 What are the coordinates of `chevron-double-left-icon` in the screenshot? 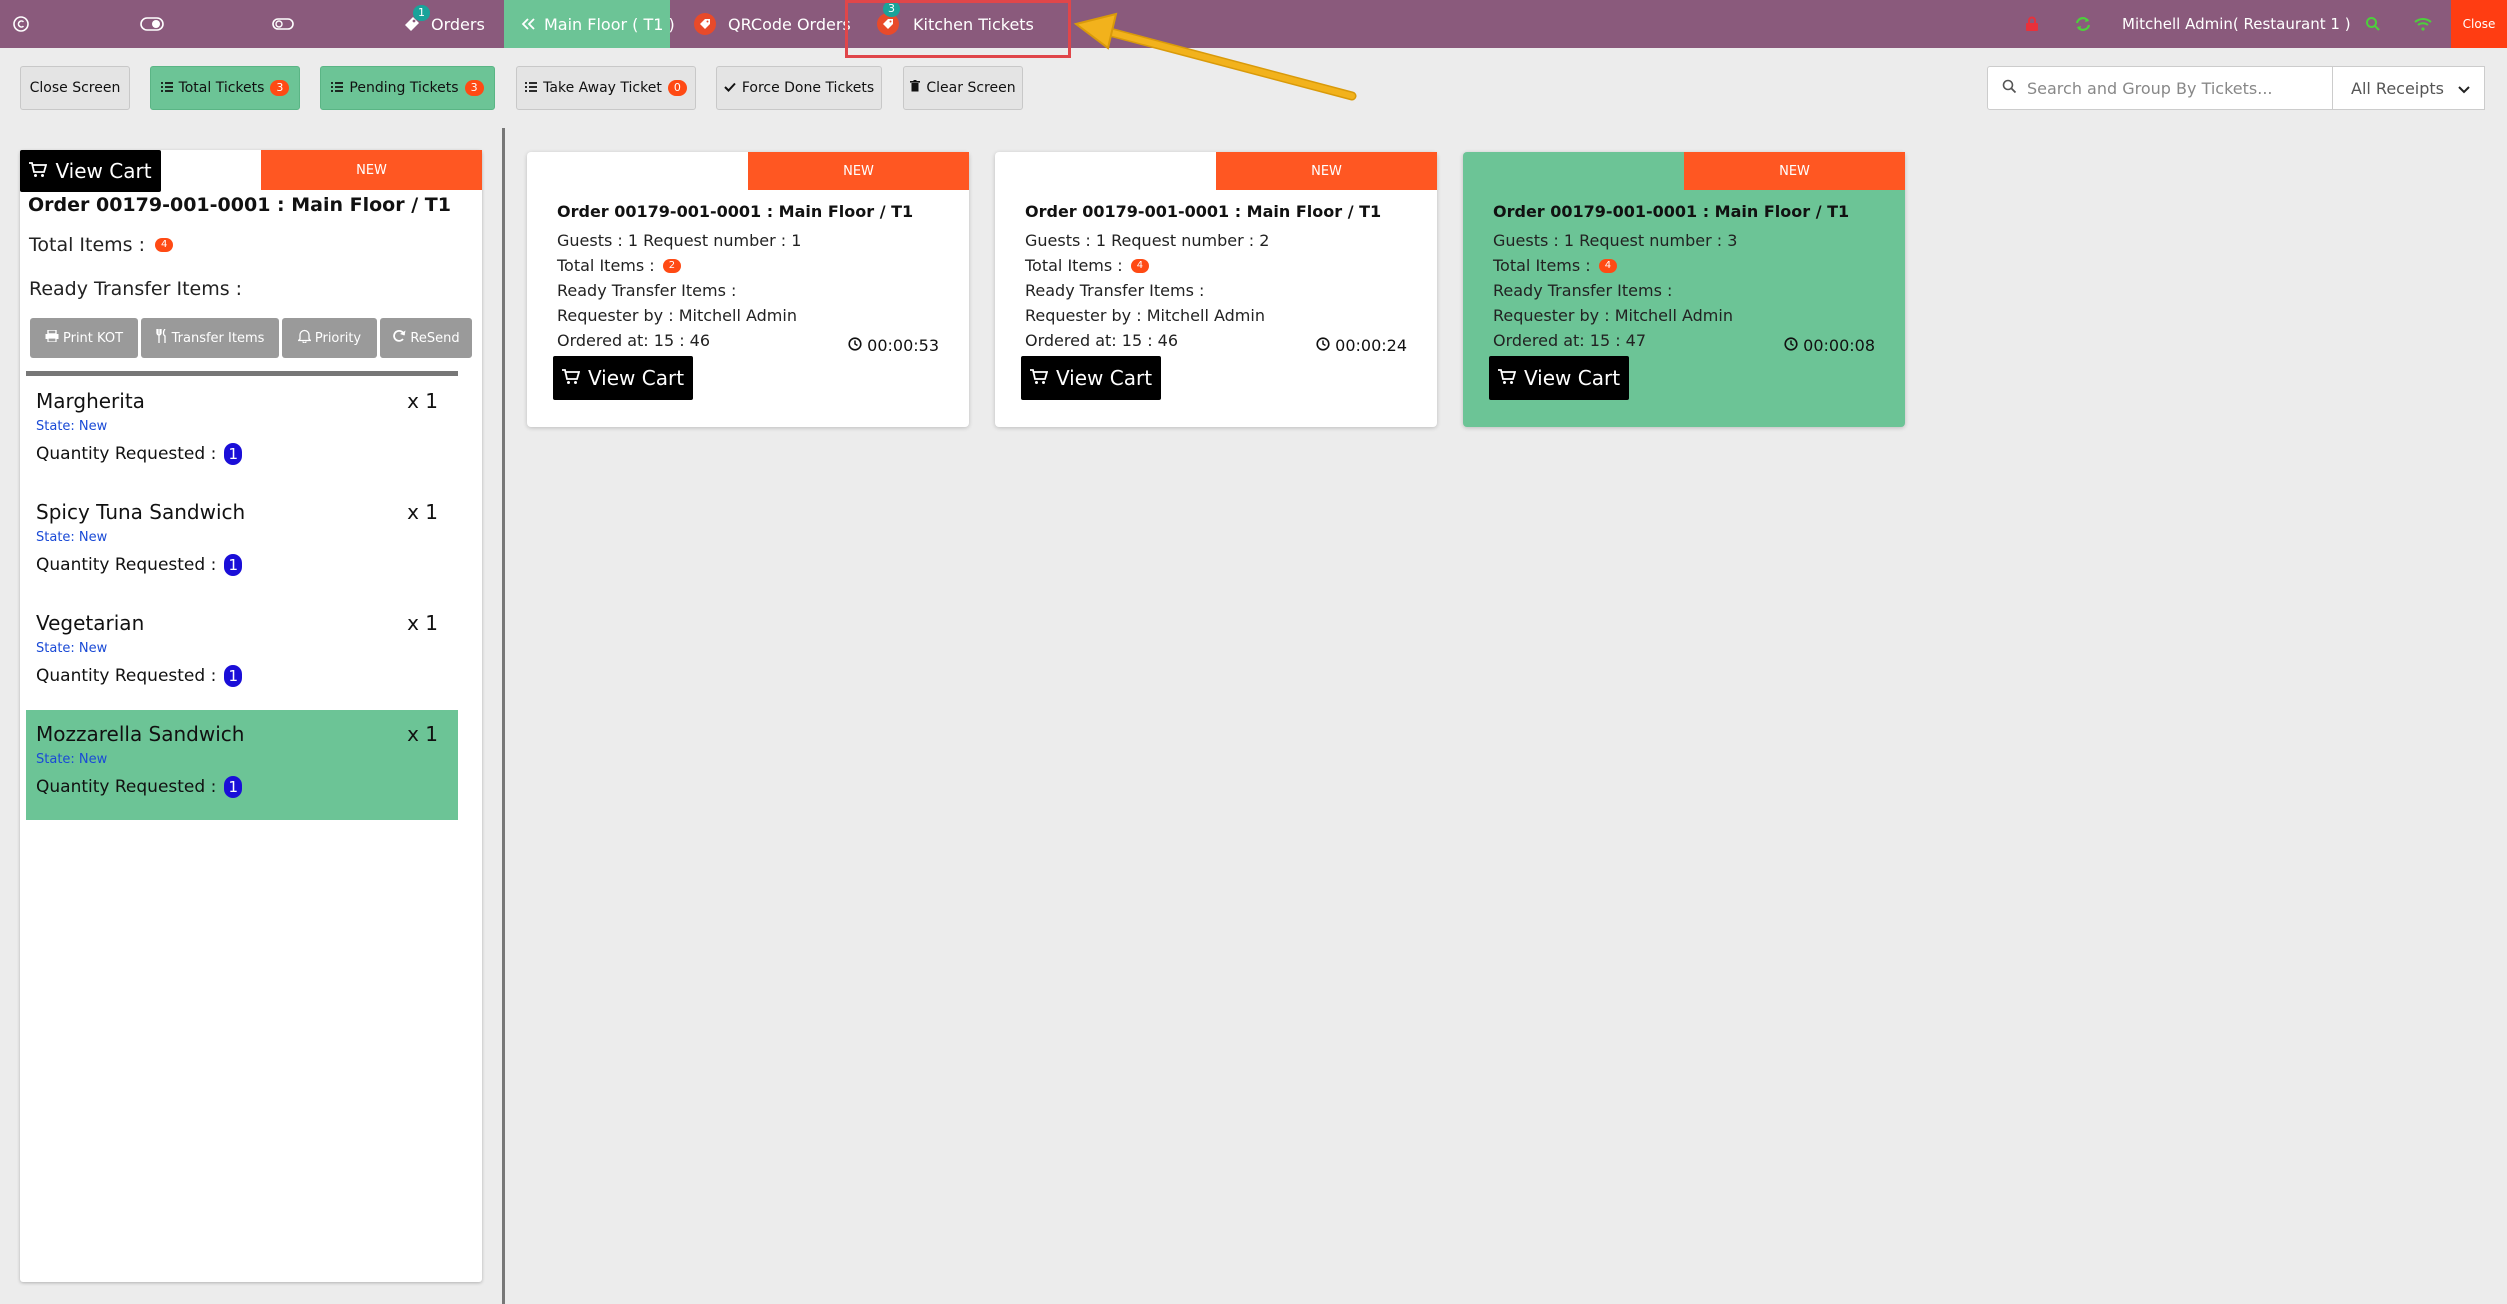 It's located at (528, 24).